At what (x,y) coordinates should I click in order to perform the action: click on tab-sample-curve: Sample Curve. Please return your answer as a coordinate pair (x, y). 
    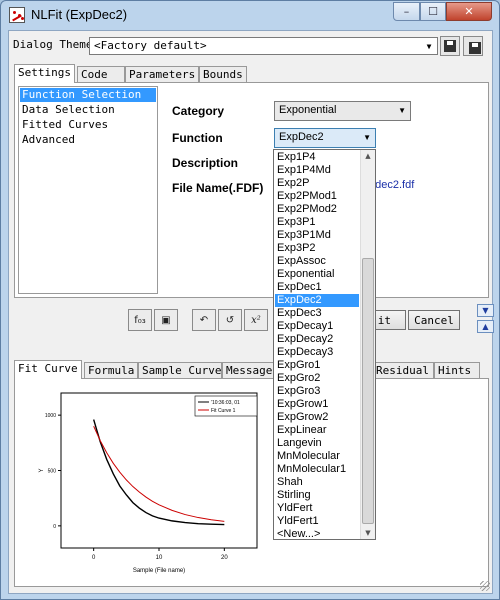
    Looking at the image, I should click on (180, 370).